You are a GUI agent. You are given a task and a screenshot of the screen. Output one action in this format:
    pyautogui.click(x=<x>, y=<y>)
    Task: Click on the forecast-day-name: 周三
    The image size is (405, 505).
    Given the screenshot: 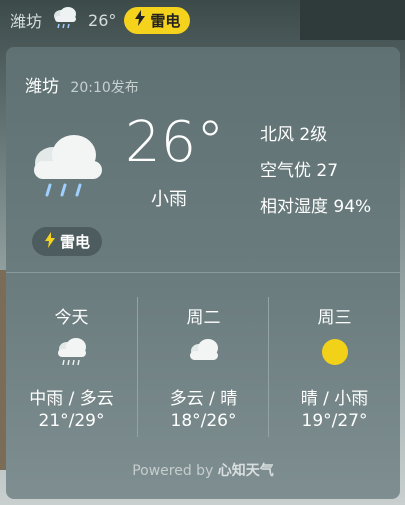 What is the action you would take?
    pyautogui.click(x=334, y=318)
    